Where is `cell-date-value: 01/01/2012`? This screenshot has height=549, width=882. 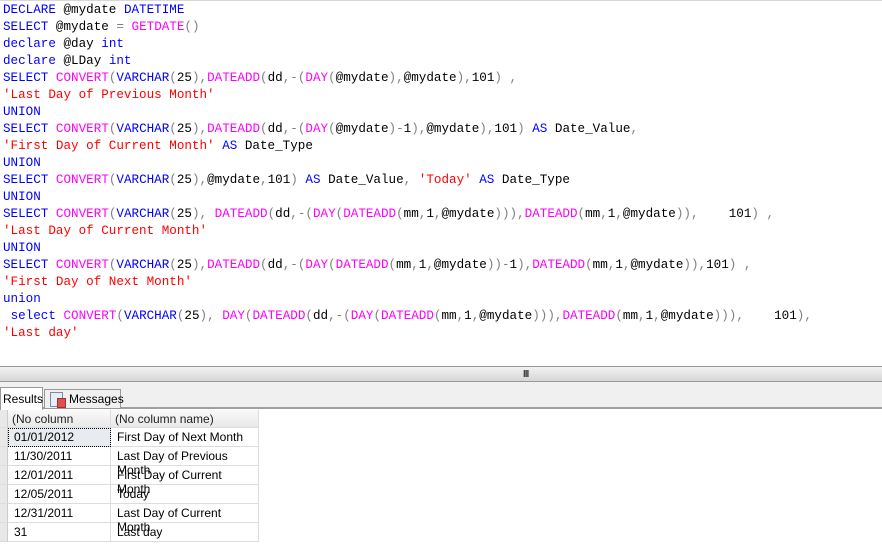 cell-date-value: 01/01/2012 is located at coordinates (59, 437).